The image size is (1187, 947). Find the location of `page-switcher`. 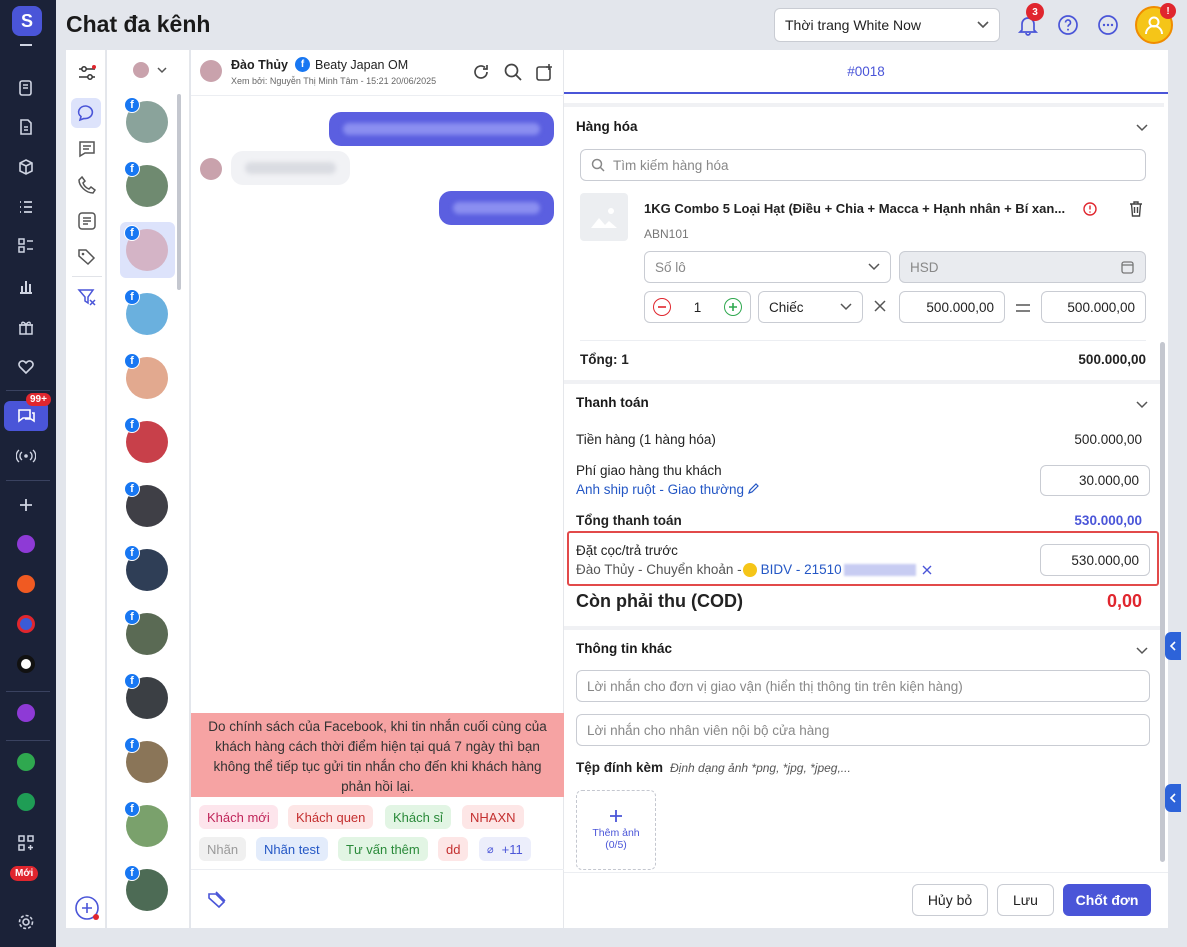

page-switcher is located at coordinates (150, 70).